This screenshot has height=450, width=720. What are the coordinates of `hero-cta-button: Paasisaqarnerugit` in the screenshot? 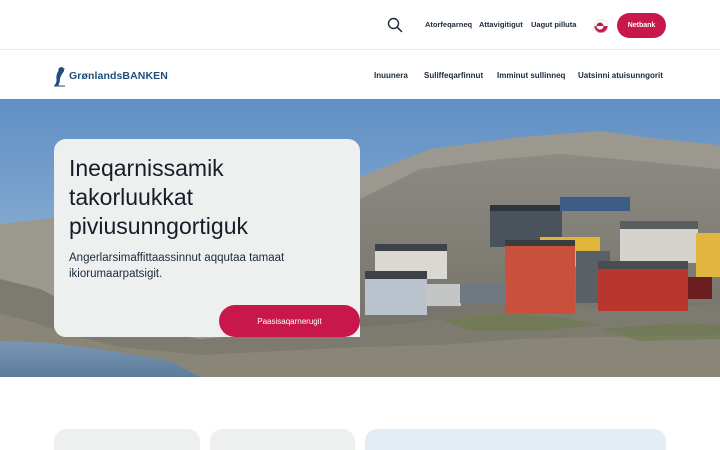 It's located at (289, 321).